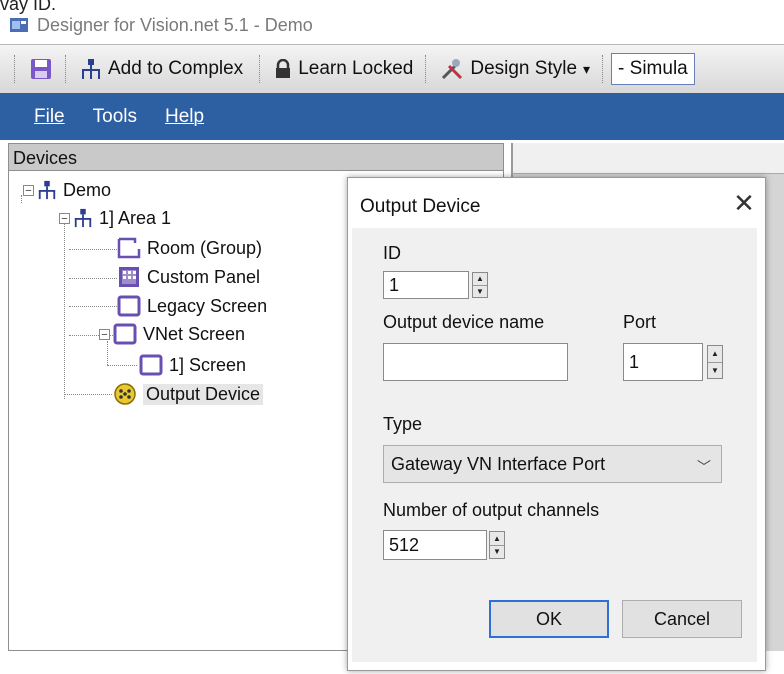 The height and width of the screenshot is (674, 784). I want to click on tree-label: Custom Panel, so click(204, 276).